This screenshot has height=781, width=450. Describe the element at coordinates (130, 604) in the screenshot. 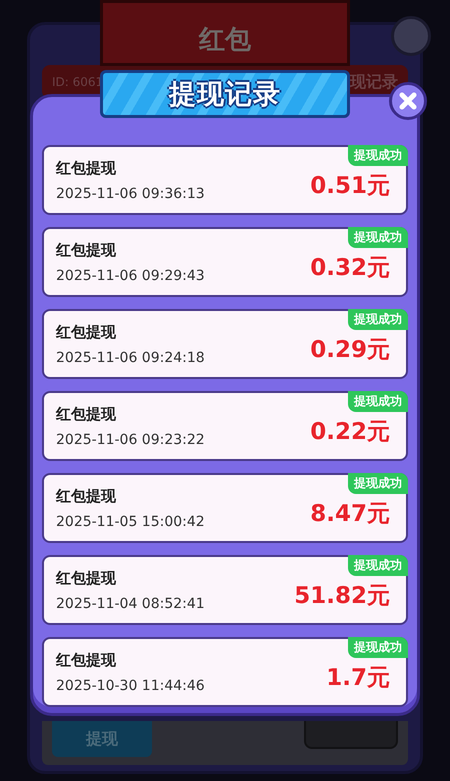

I see `record-time: 2025-11-04 08:52:41` at that location.